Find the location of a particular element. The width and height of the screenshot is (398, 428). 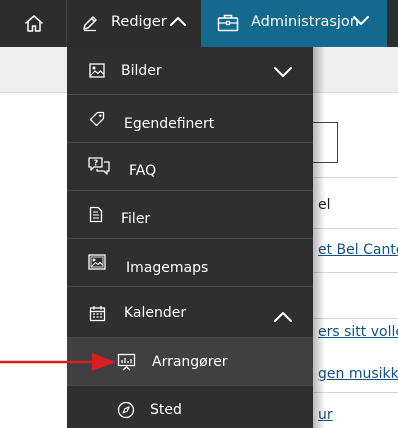

list-item-link: et Bel Canto is located at coordinates (358, 250).